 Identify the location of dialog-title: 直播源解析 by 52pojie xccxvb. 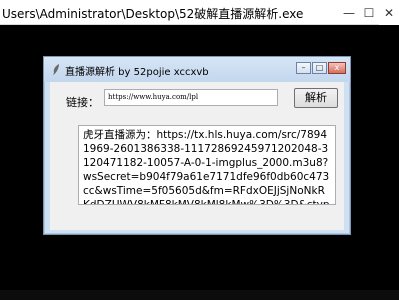
(137, 72).